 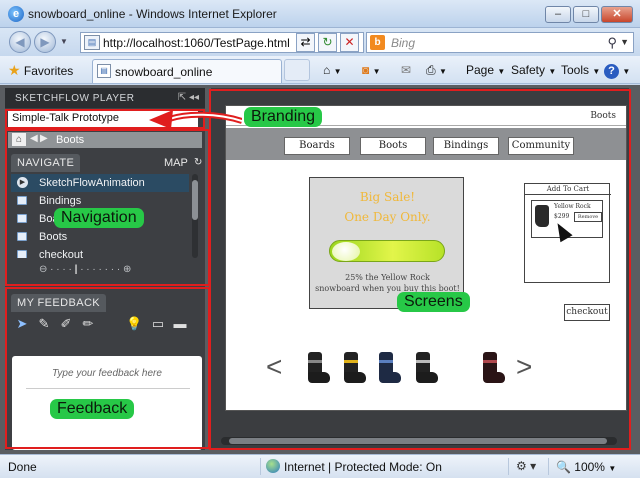 What do you see at coordinates (327, 42) in the screenshot?
I see `refresh-icon: ↻` at bounding box center [327, 42].